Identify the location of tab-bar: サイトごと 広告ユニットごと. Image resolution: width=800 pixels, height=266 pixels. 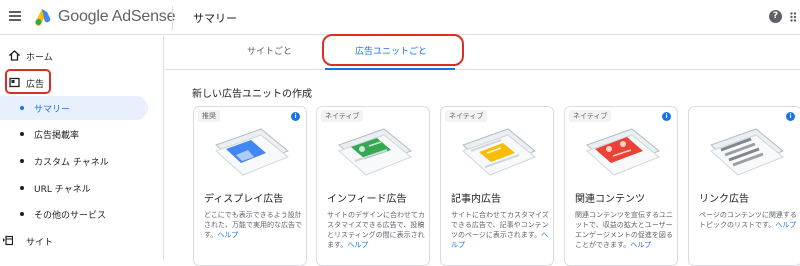
(482, 53).